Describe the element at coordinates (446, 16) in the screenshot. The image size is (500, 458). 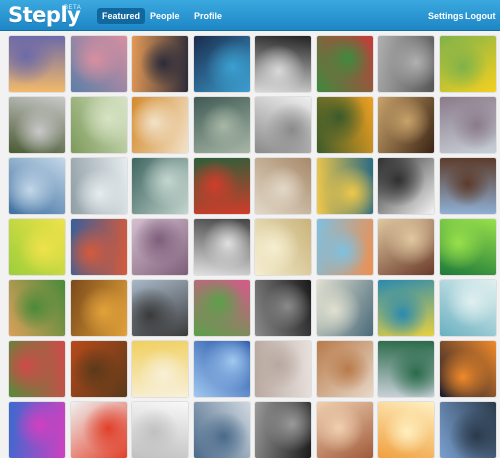
I see `nav-settings: Settings` at that location.